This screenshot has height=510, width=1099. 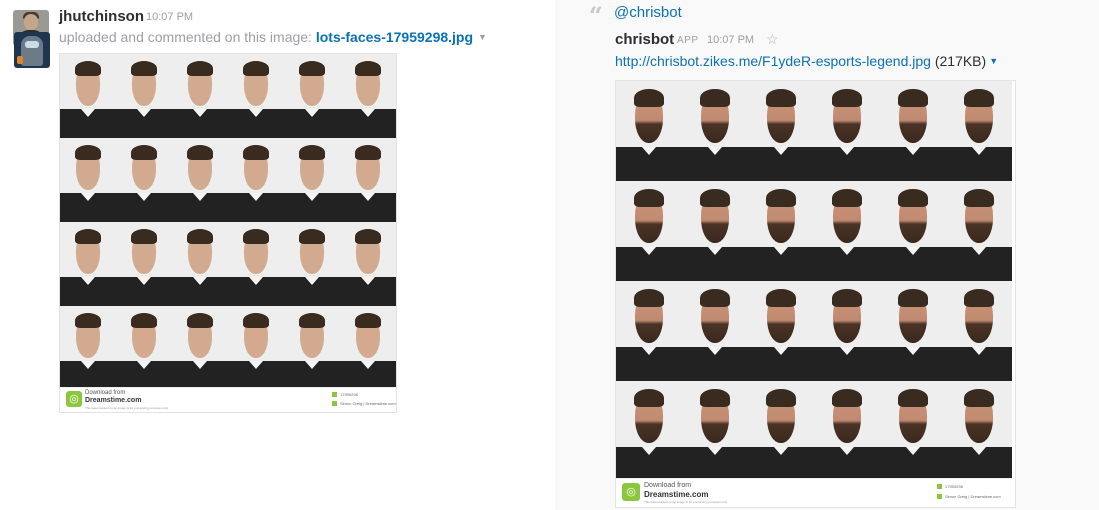 What do you see at coordinates (394, 37) in the screenshot?
I see `left-file-link: lots-faces-17959298.jpg` at bounding box center [394, 37].